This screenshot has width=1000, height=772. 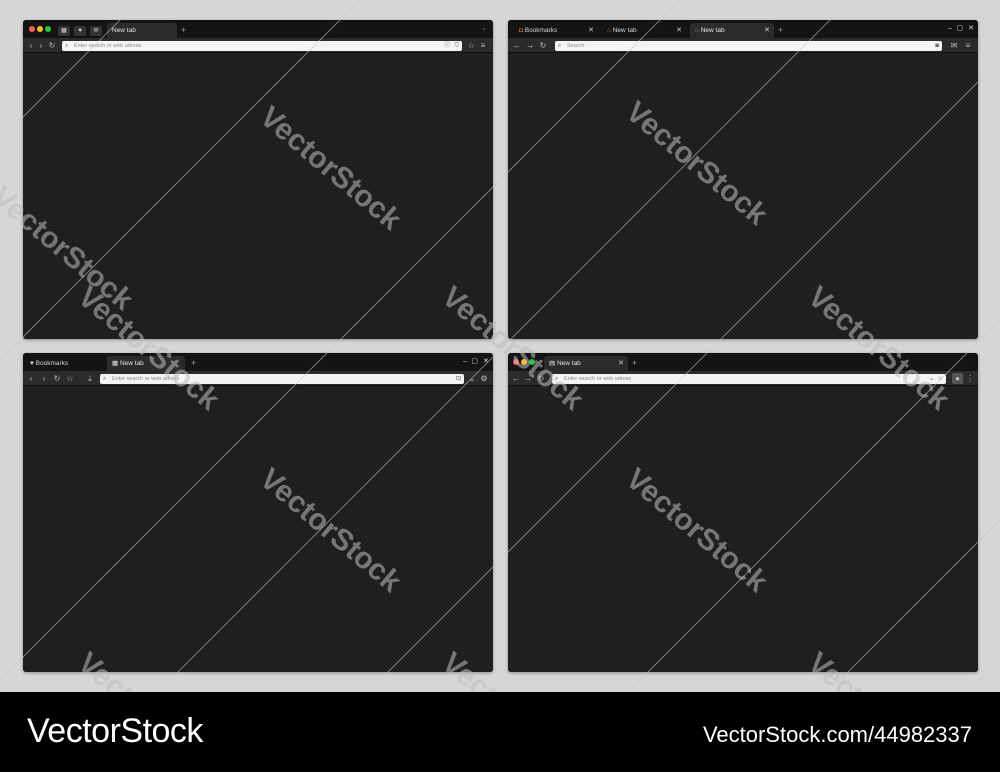 What do you see at coordinates (458, 379) in the screenshot?
I see `lock-icon: ⊡` at bounding box center [458, 379].